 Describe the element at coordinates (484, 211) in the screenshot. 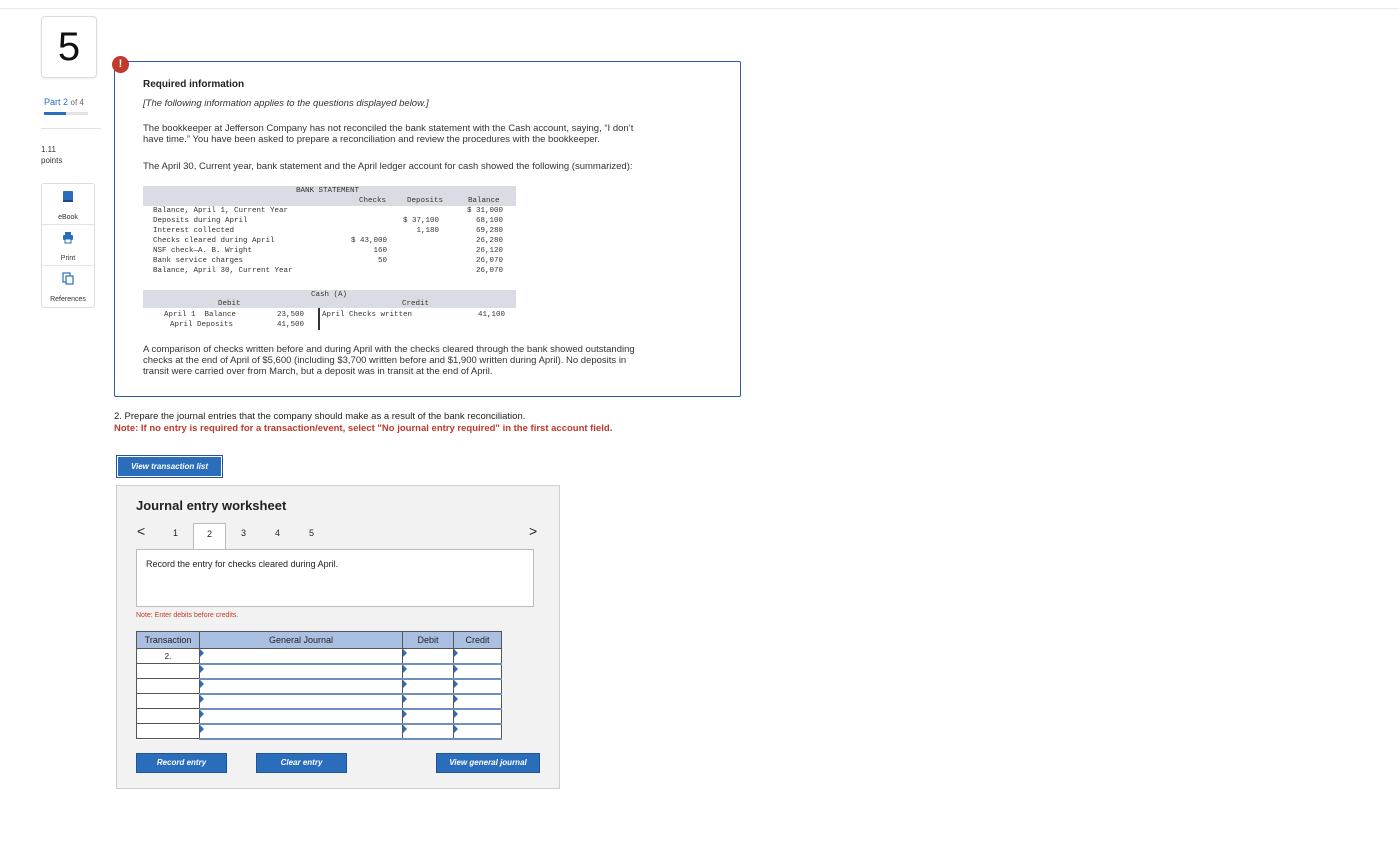

I see `bank-row-balance: $ 31,000` at that location.